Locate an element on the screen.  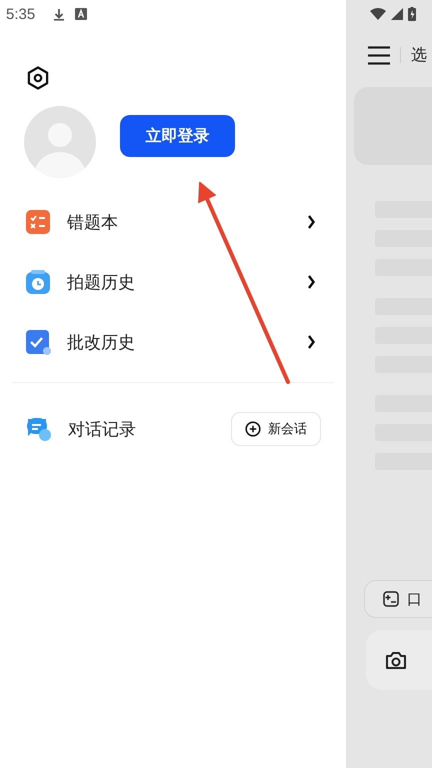
login-button: 立即登录 is located at coordinates (177, 136).